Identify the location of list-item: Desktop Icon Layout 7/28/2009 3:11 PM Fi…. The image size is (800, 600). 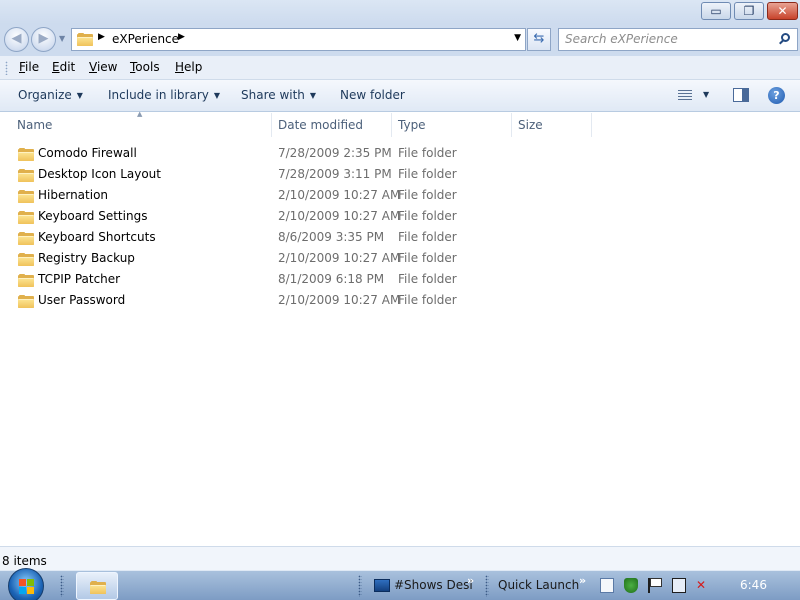
(300, 174).